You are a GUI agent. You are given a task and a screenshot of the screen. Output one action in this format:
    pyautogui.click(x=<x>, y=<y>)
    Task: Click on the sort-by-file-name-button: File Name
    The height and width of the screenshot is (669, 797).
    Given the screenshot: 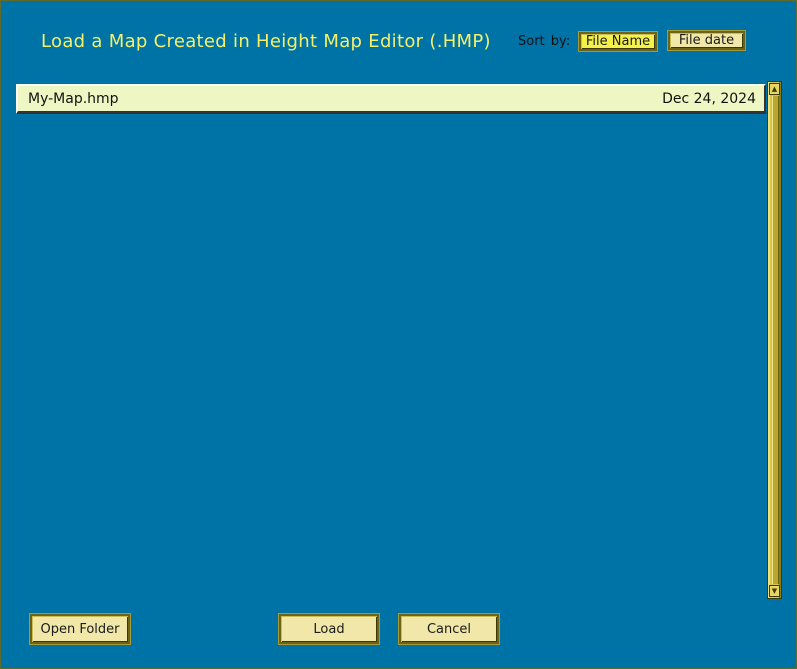 What is the action you would take?
    pyautogui.click(x=618, y=41)
    